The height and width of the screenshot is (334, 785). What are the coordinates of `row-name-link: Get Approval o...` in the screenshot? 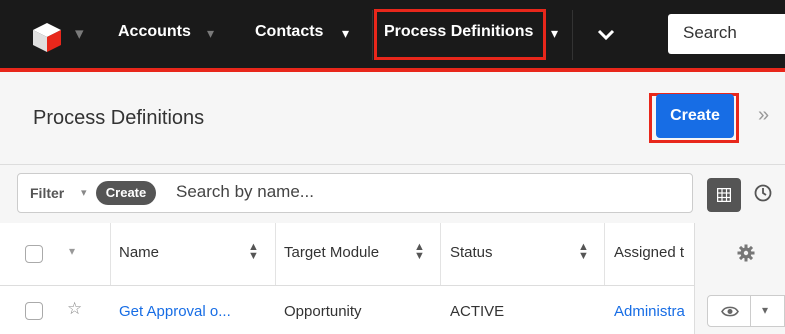 It's located at (175, 311).